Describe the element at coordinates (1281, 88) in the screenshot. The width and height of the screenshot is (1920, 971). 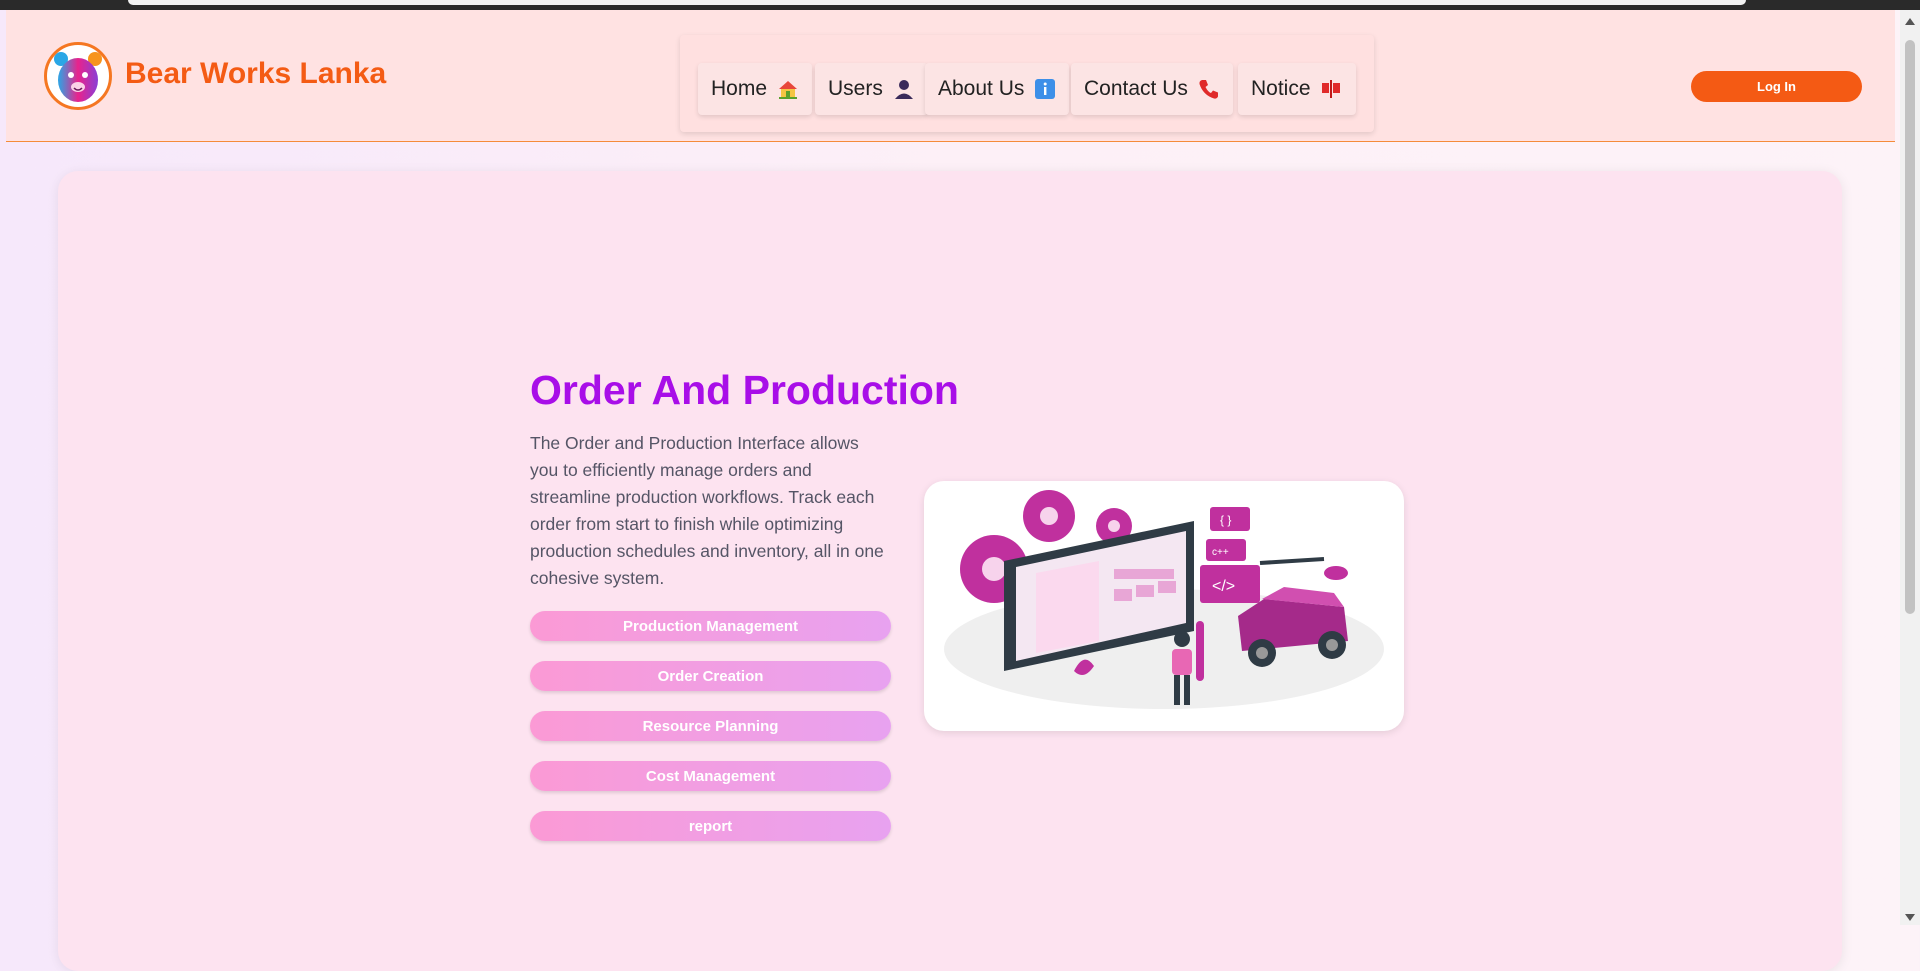
I see `nav-notice-label: Notice` at that location.